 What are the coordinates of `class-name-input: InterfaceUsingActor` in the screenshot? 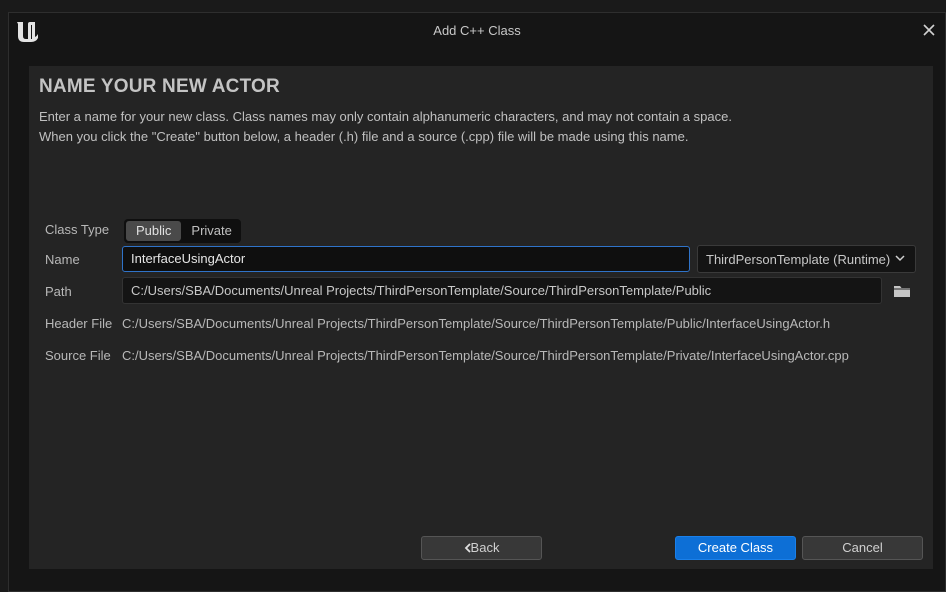 It's located at (406, 259).